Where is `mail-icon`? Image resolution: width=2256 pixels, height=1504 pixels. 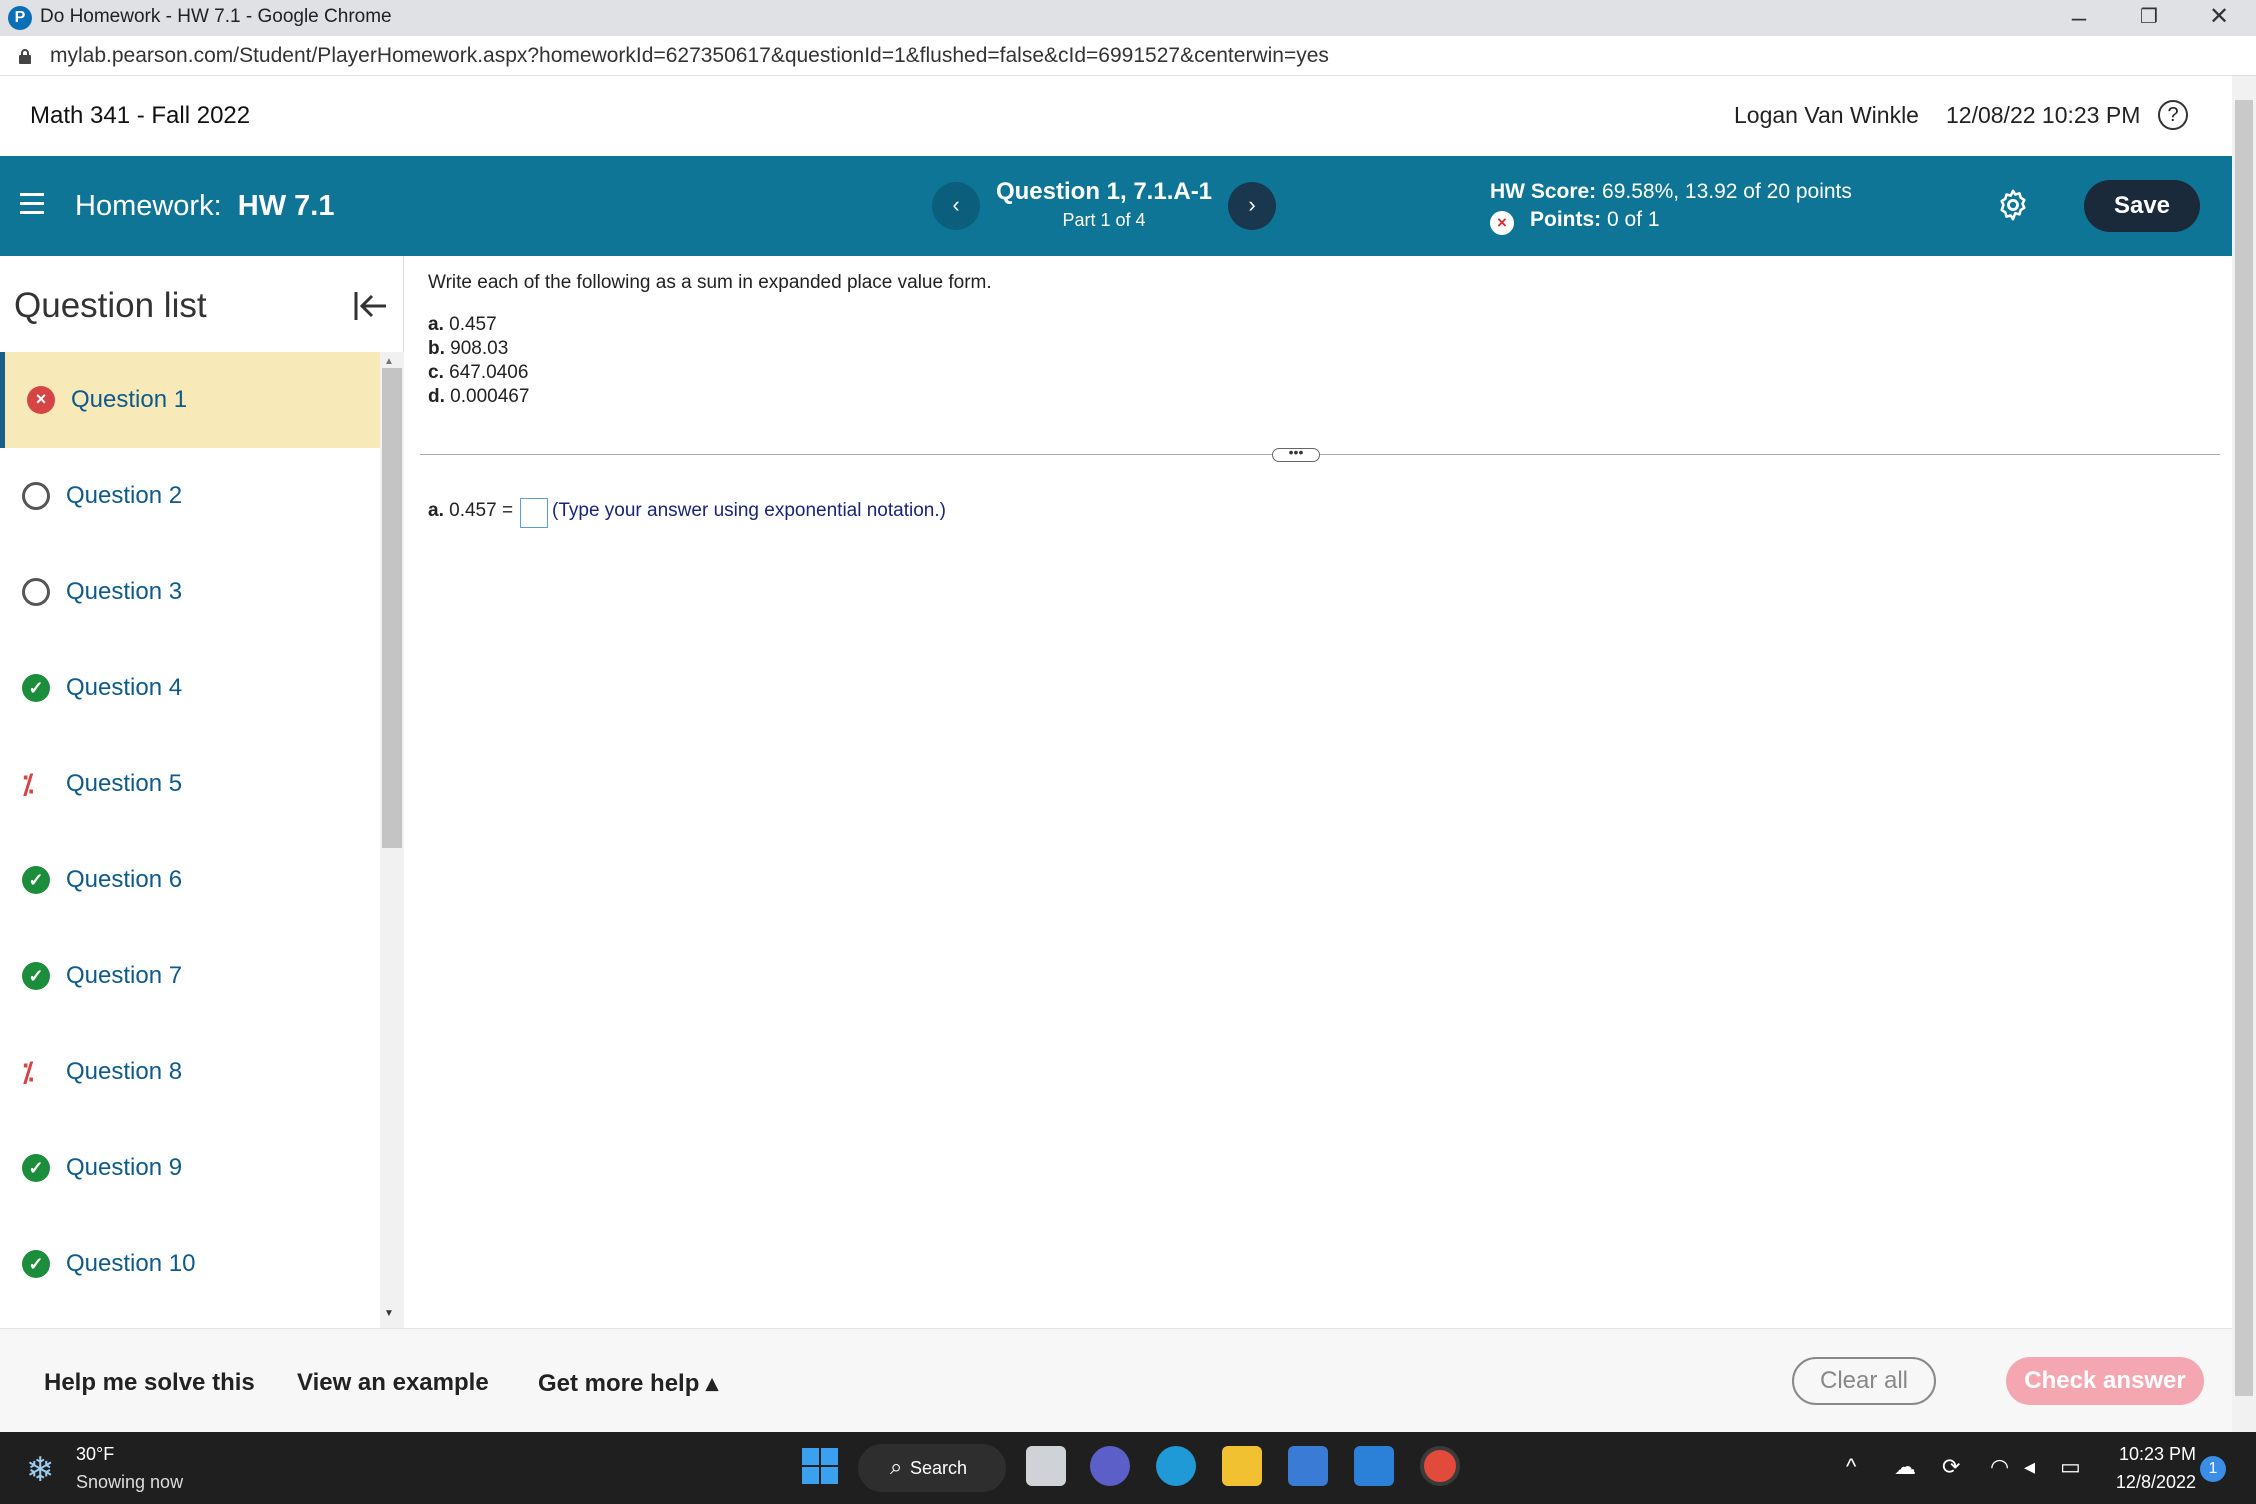
mail-icon is located at coordinates (1374, 1466).